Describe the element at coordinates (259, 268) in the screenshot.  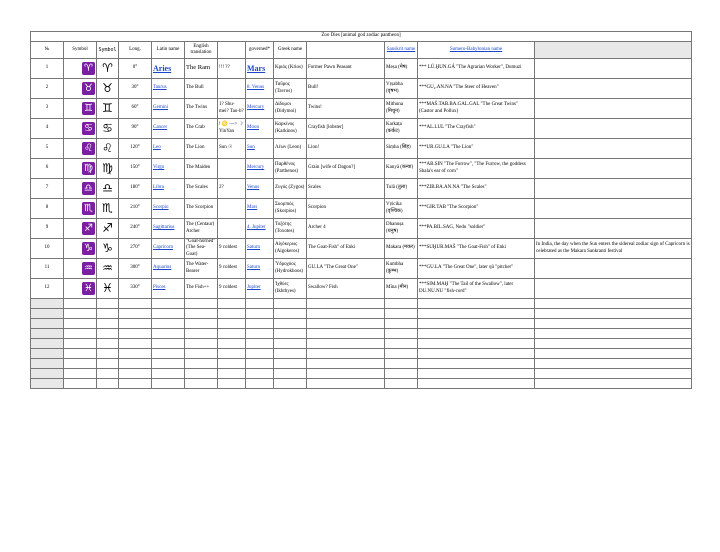
I see `cell-governed: Saturn` at that location.